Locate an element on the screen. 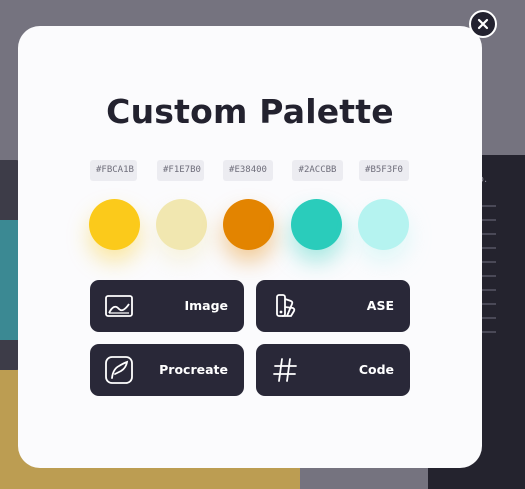  close-icon is located at coordinates (483, 24).